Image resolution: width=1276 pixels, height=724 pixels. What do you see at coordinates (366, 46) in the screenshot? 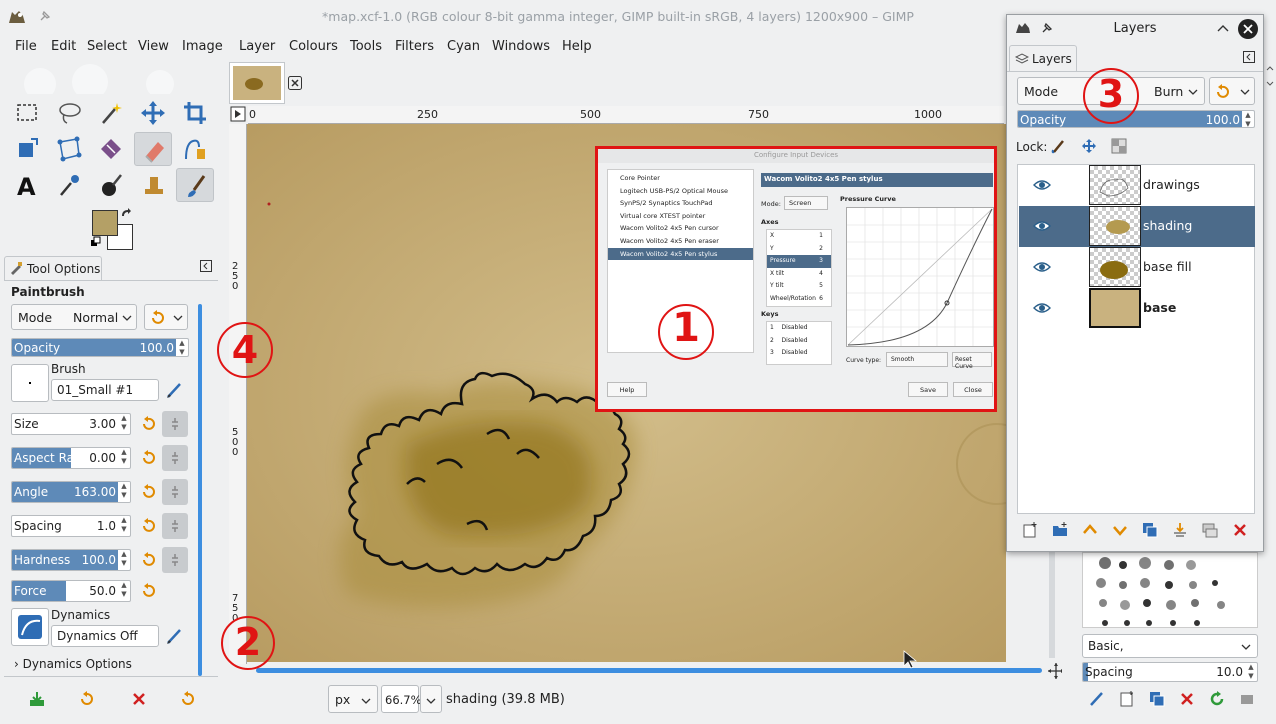
I see `menu-tools: Tools` at bounding box center [366, 46].